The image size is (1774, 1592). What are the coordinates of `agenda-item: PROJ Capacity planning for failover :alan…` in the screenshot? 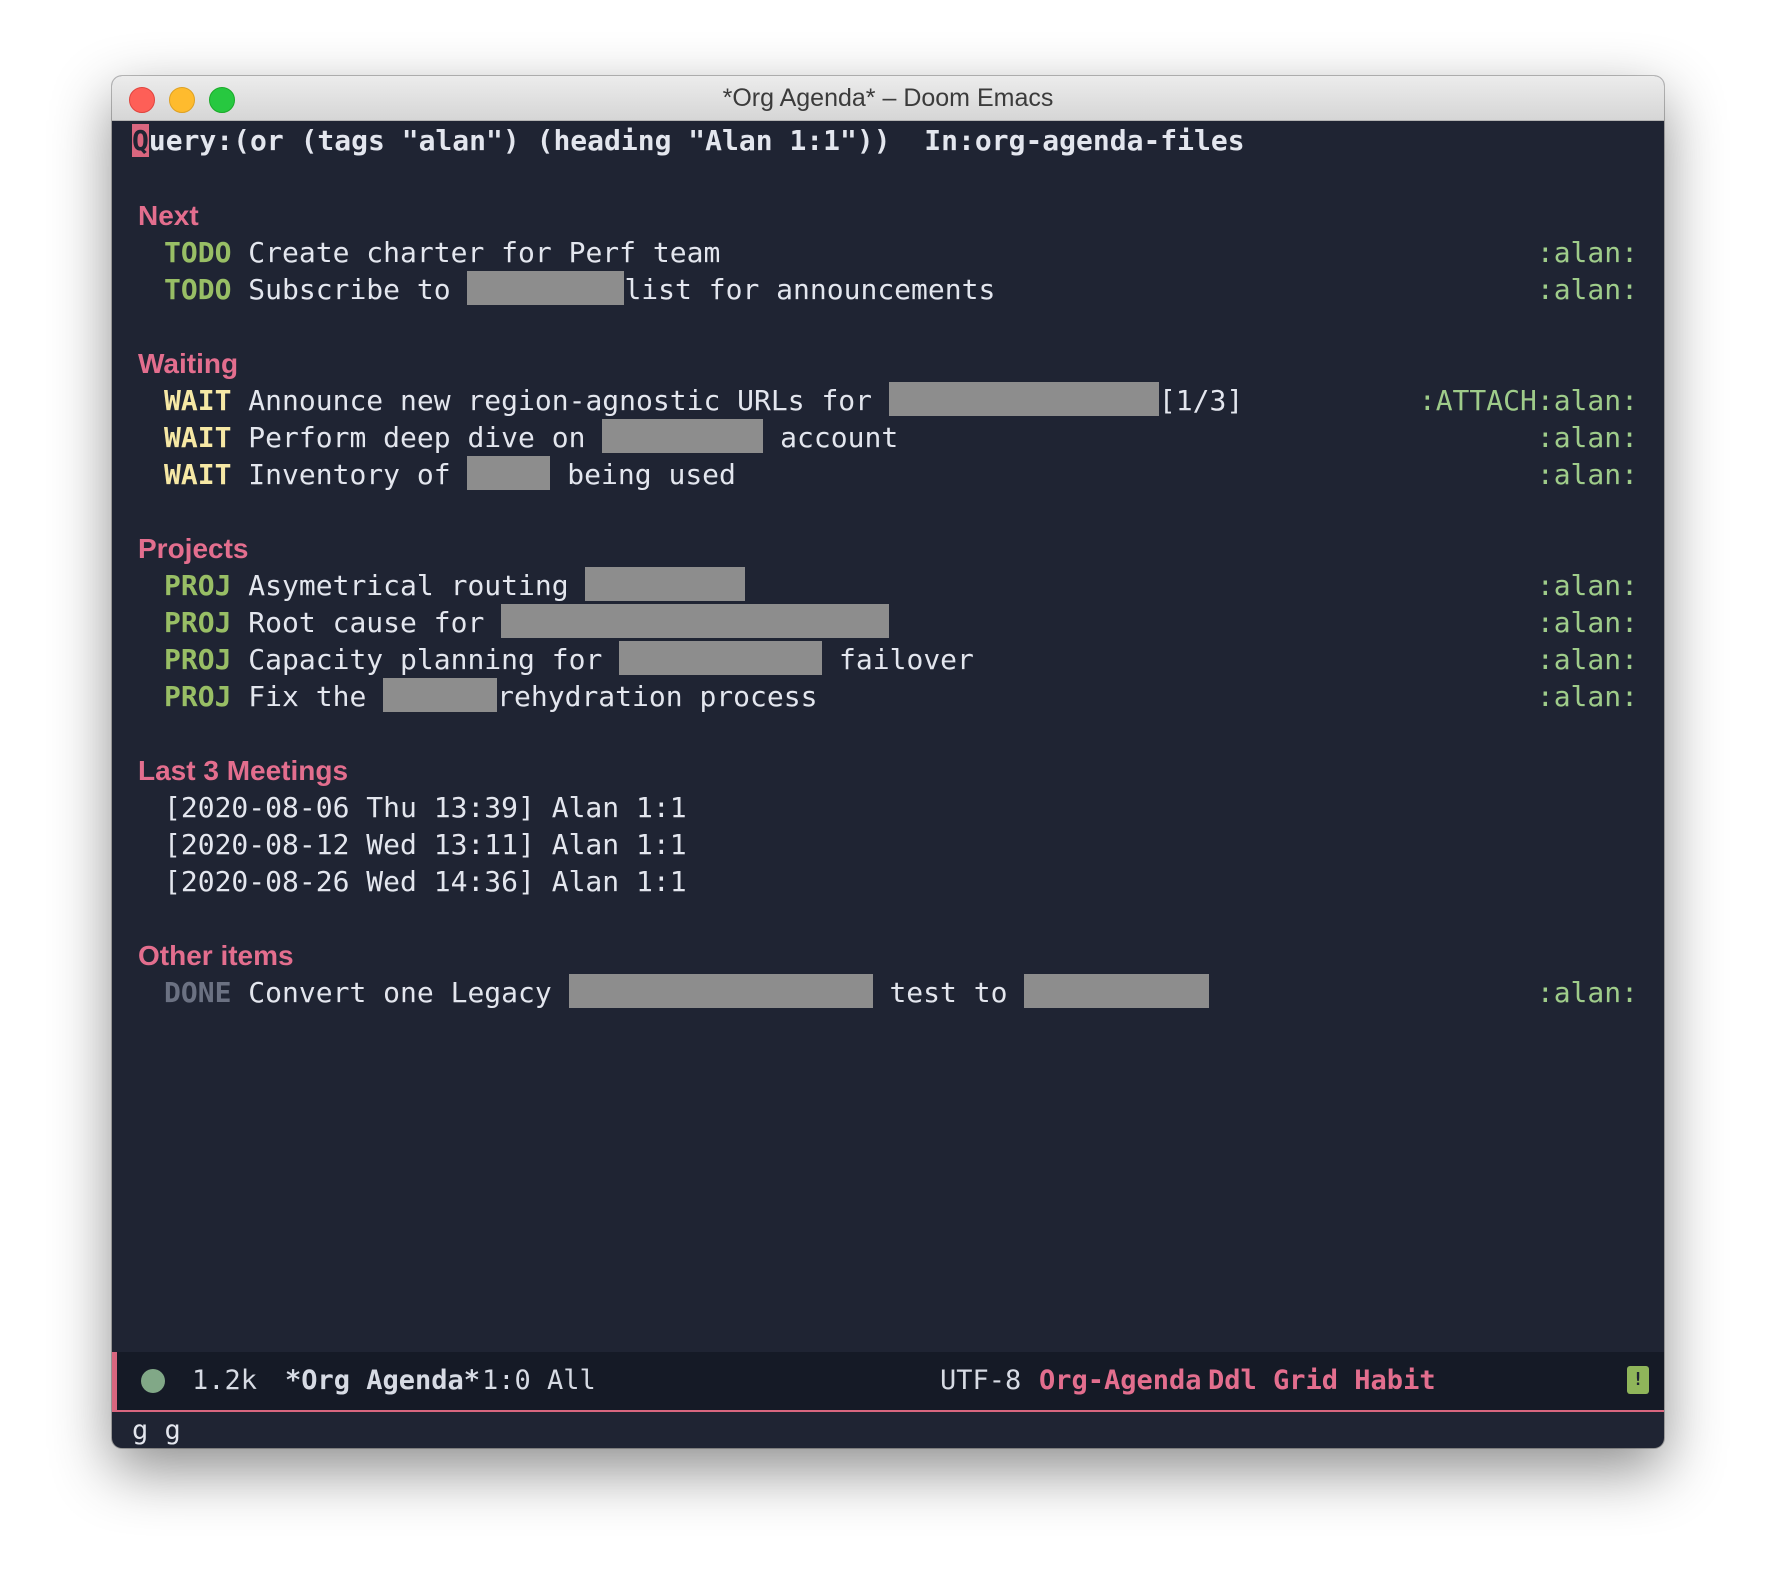 It's located at (914, 660).